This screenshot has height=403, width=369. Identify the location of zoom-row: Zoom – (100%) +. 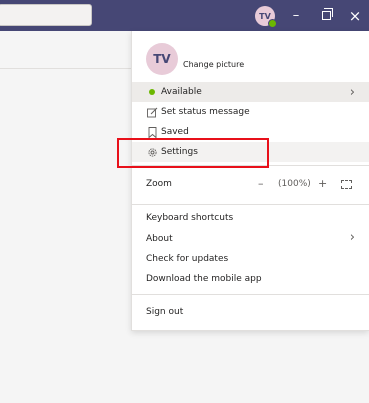
(250, 185).